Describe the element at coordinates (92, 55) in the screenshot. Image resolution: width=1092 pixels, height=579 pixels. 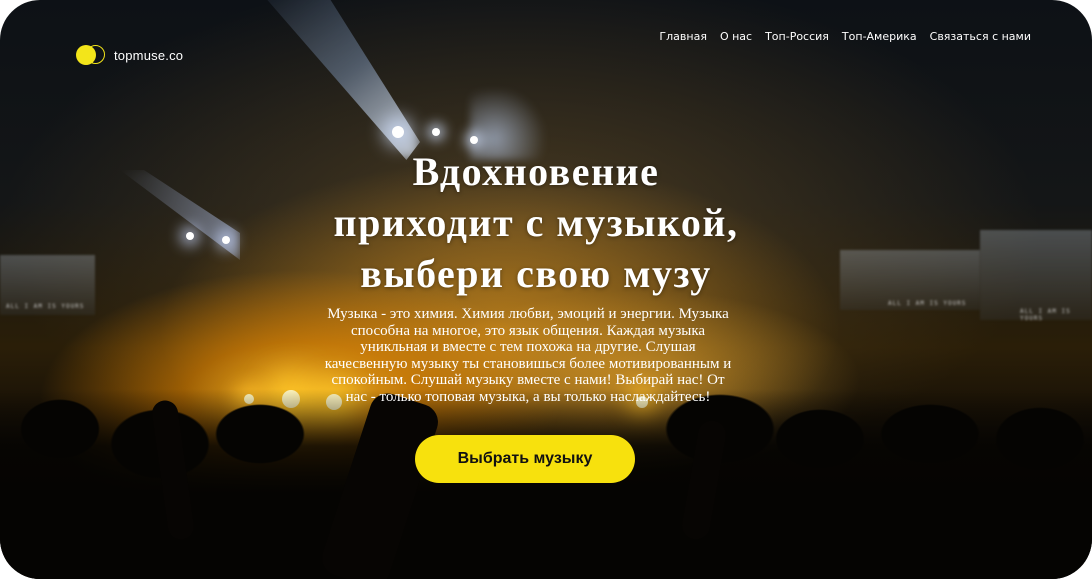
I see `double-circle-logo-icon` at that location.